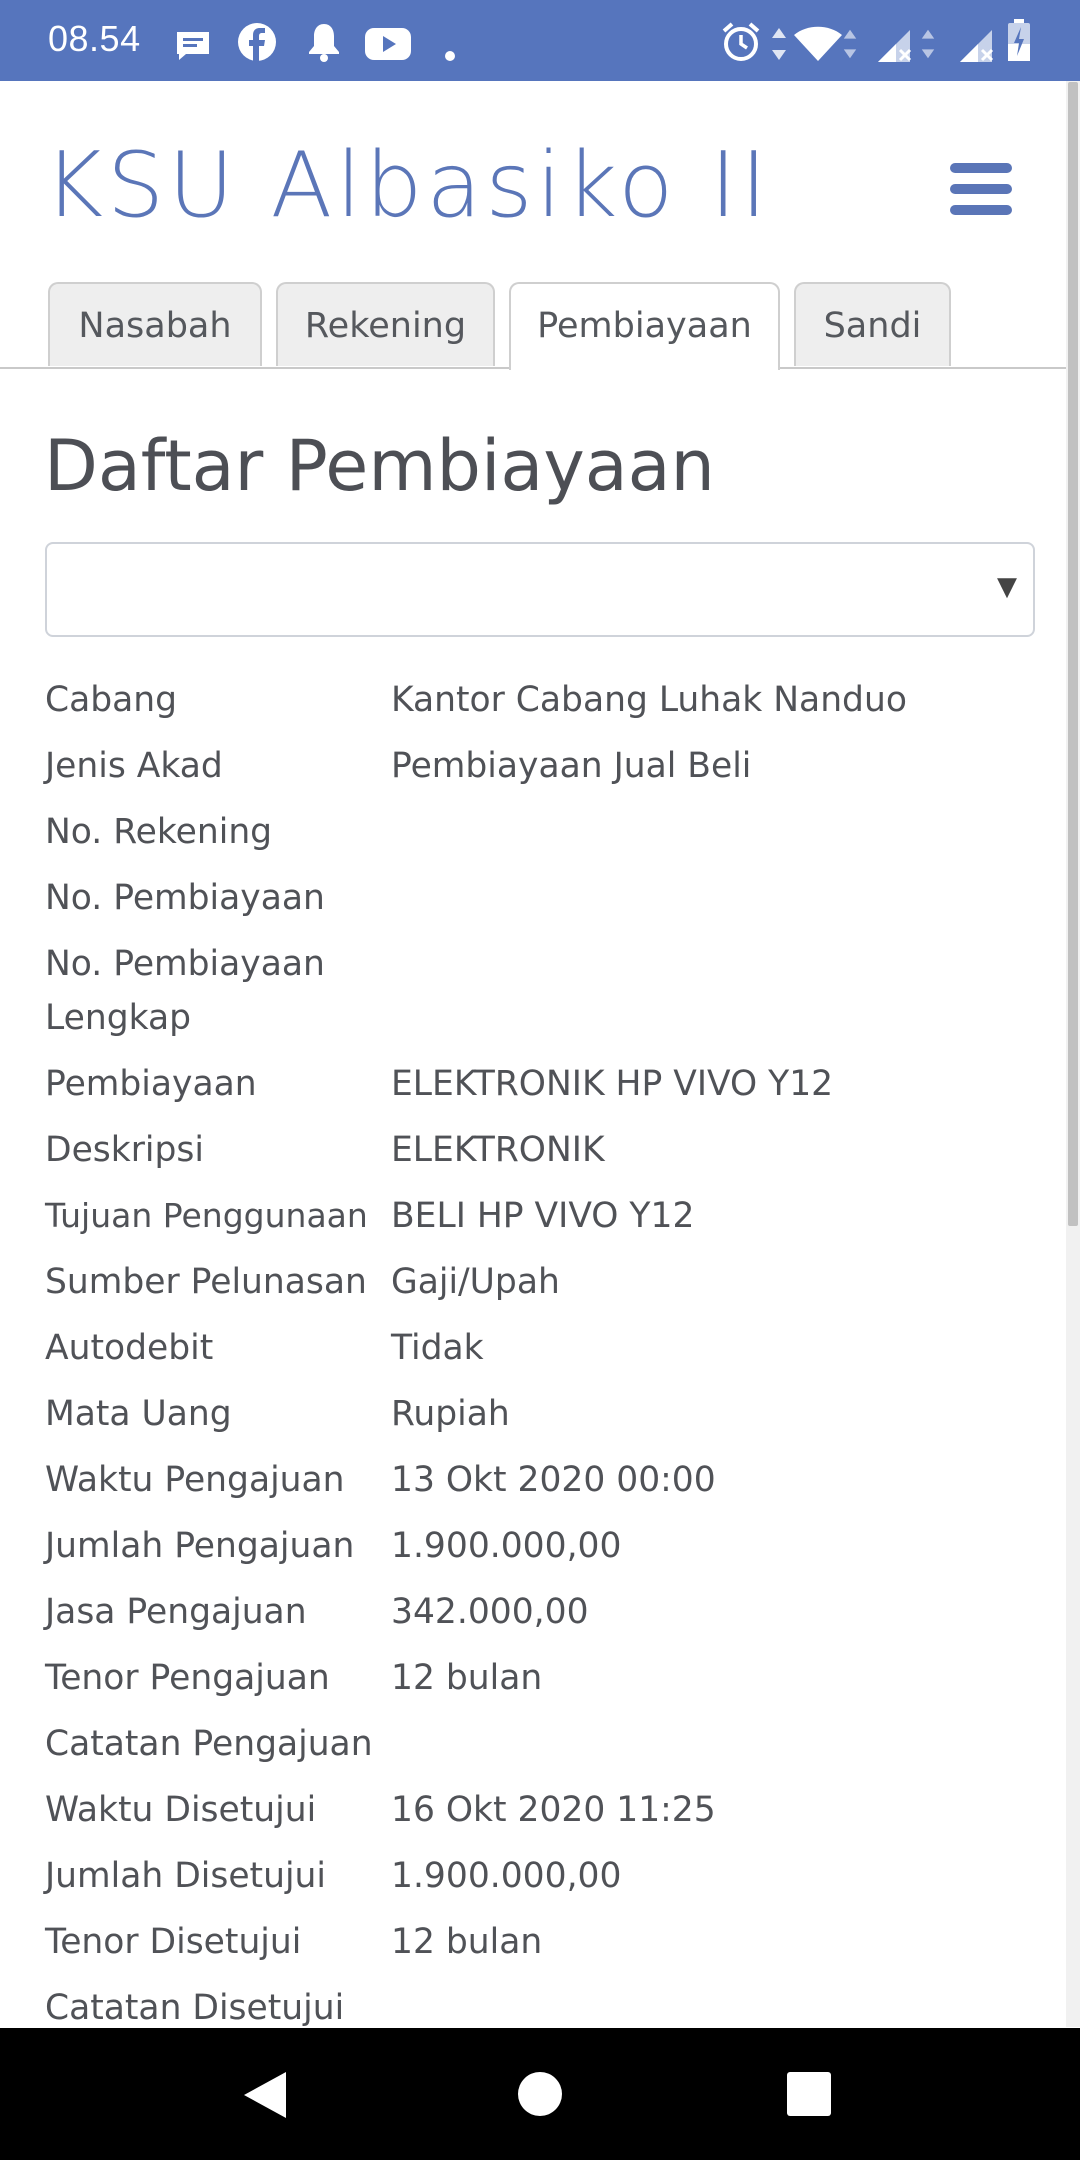 This screenshot has height=2160, width=1080. I want to click on status-bar: 08.54, so click(540, 40).